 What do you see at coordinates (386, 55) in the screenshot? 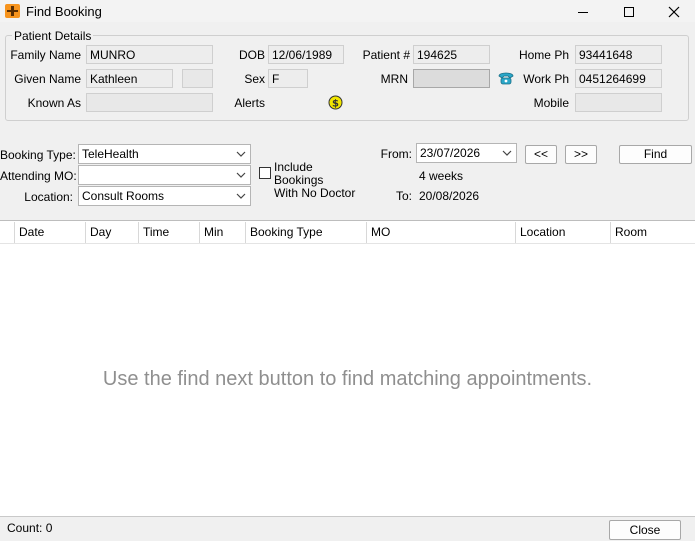
I see `patient-number-label: Patient #` at bounding box center [386, 55].